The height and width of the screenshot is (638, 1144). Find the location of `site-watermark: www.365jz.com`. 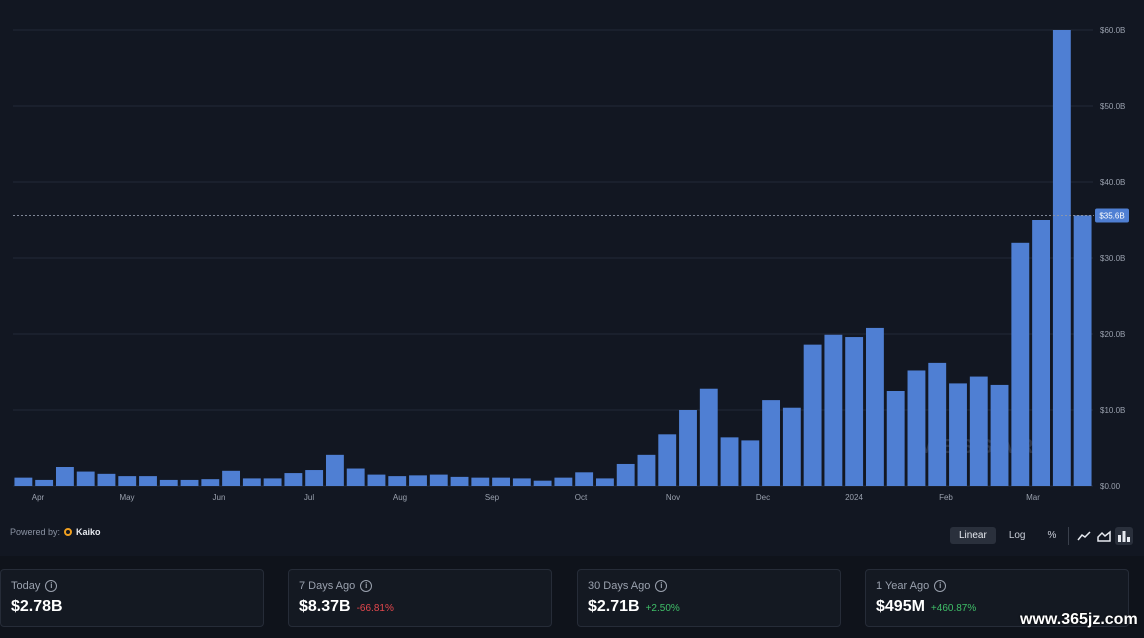

site-watermark: www.365jz.com is located at coordinates (1079, 619).